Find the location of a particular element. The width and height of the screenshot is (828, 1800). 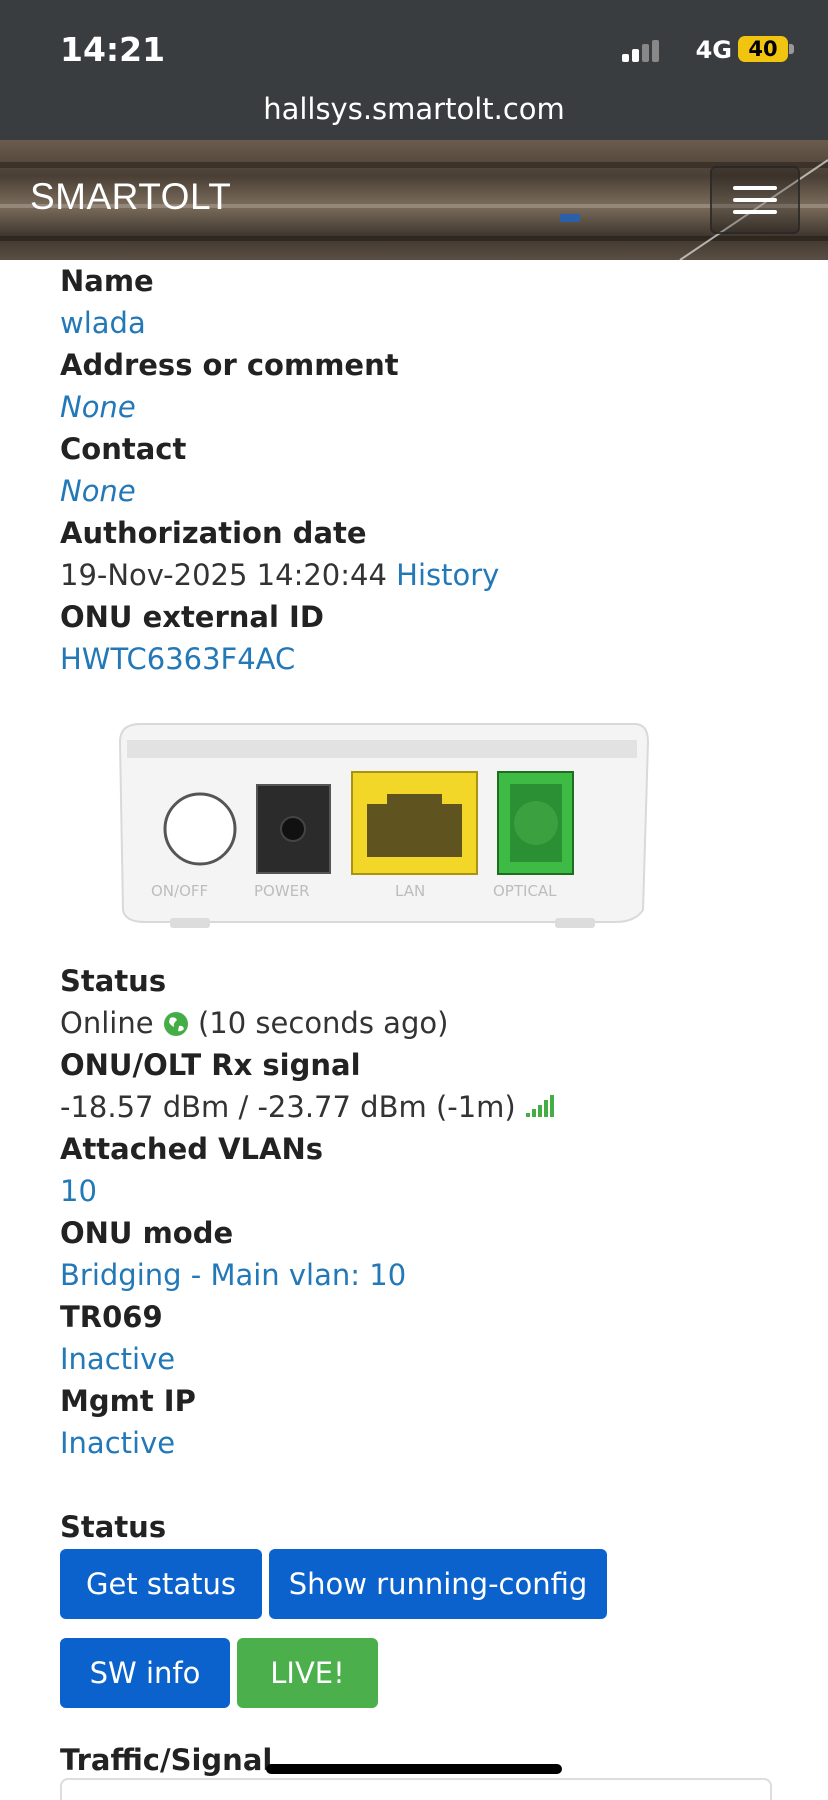

onu-mode-label: ONU mode is located at coordinates (147, 1233).